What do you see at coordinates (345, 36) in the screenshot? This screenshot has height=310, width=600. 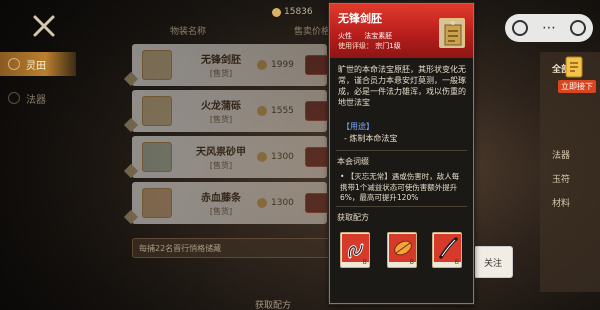 I see `attribute-label: 火性` at bounding box center [345, 36].